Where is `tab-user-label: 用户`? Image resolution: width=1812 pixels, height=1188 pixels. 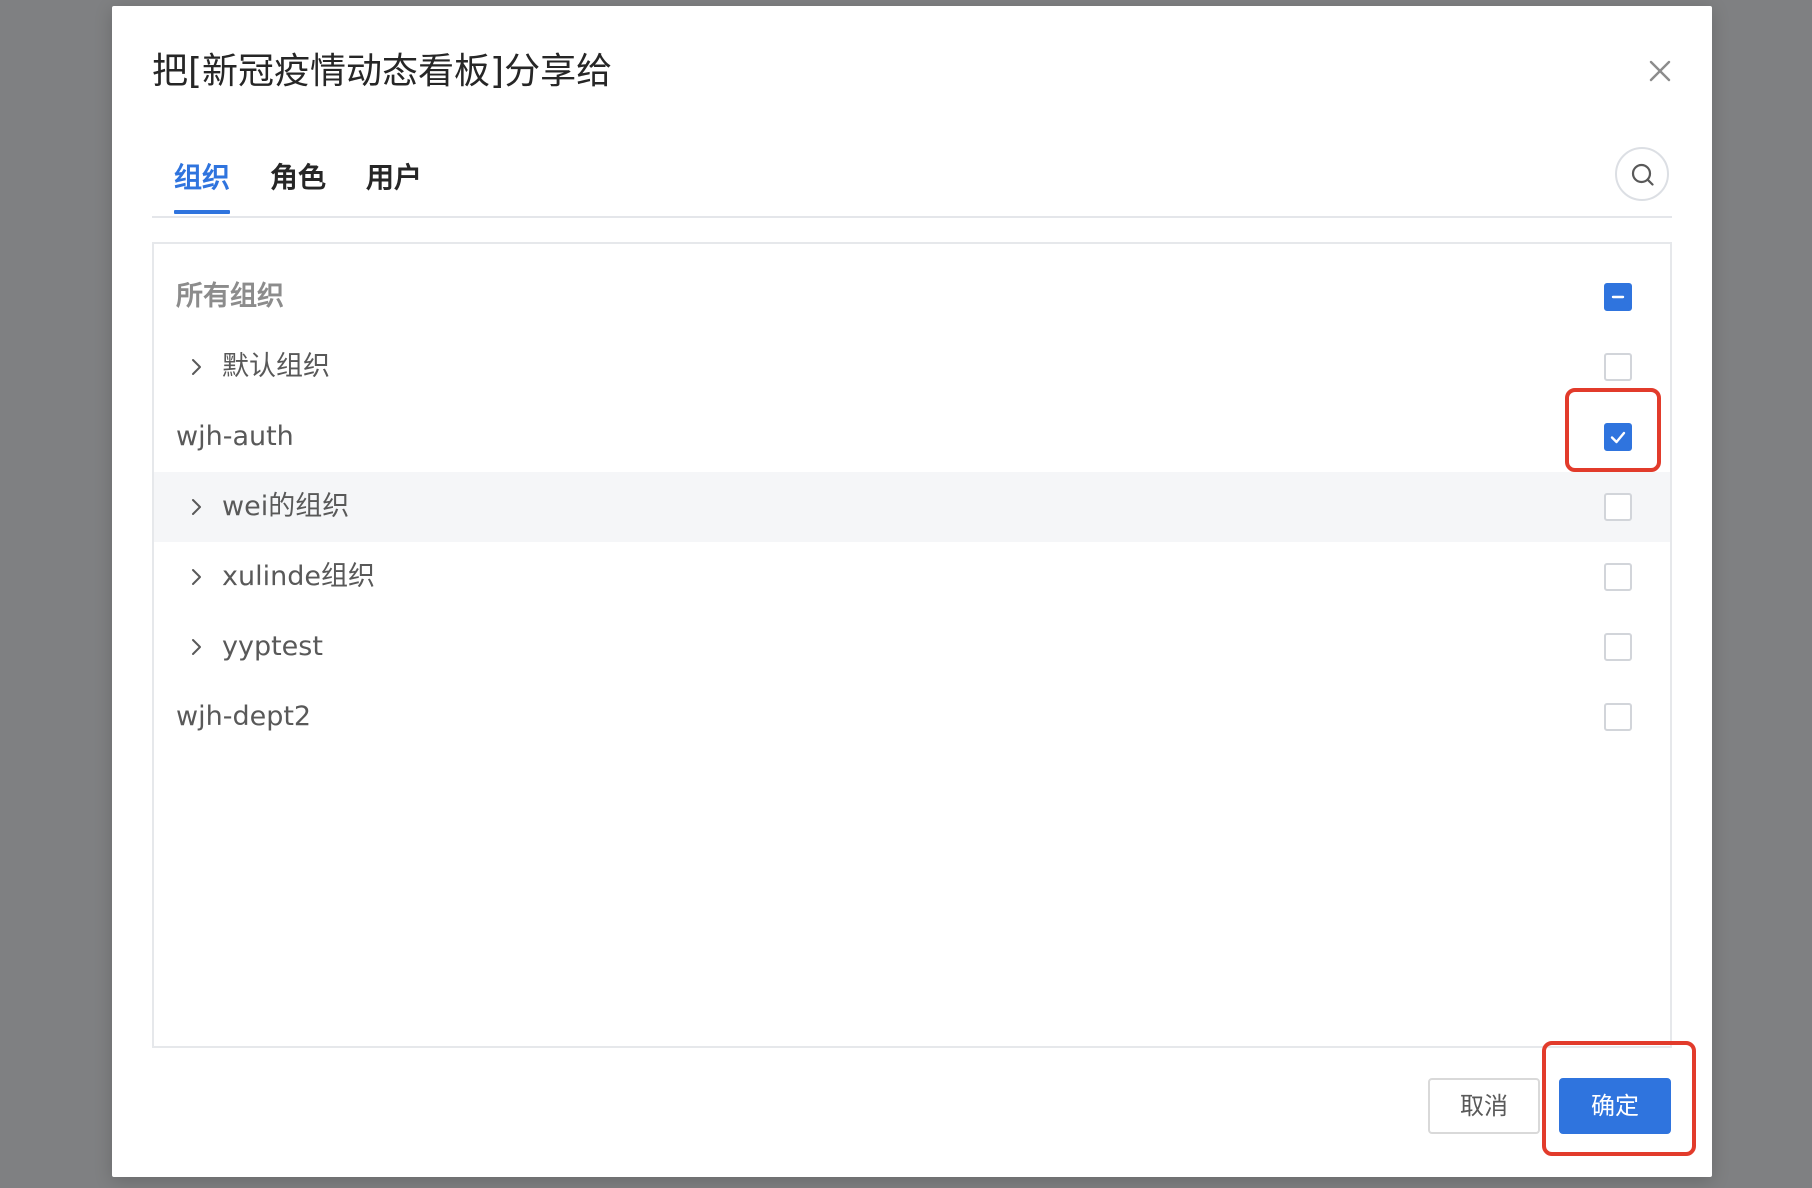
tab-user-label: 用户 is located at coordinates (394, 177).